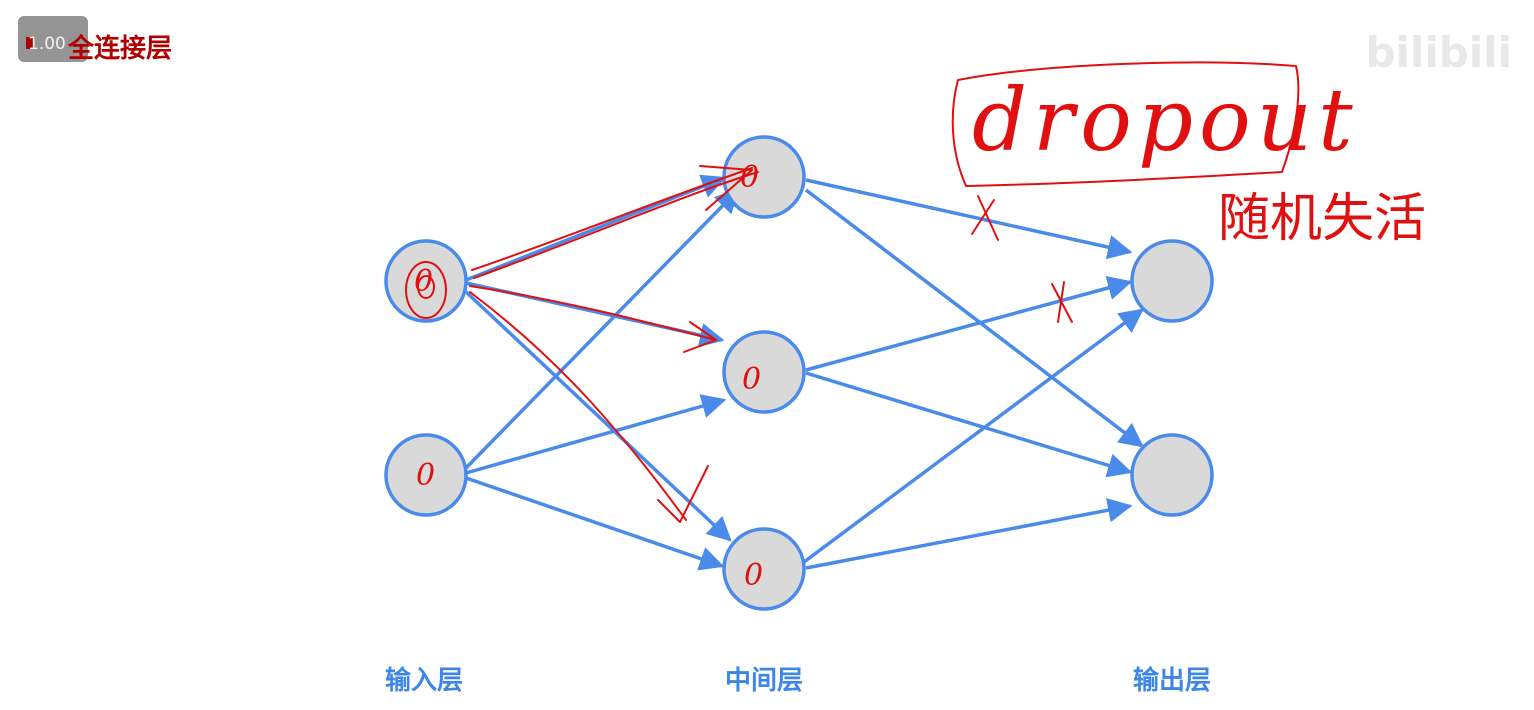  What do you see at coordinates (969, 219) in the screenshot?
I see `edge-h1-o1` at bounding box center [969, 219].